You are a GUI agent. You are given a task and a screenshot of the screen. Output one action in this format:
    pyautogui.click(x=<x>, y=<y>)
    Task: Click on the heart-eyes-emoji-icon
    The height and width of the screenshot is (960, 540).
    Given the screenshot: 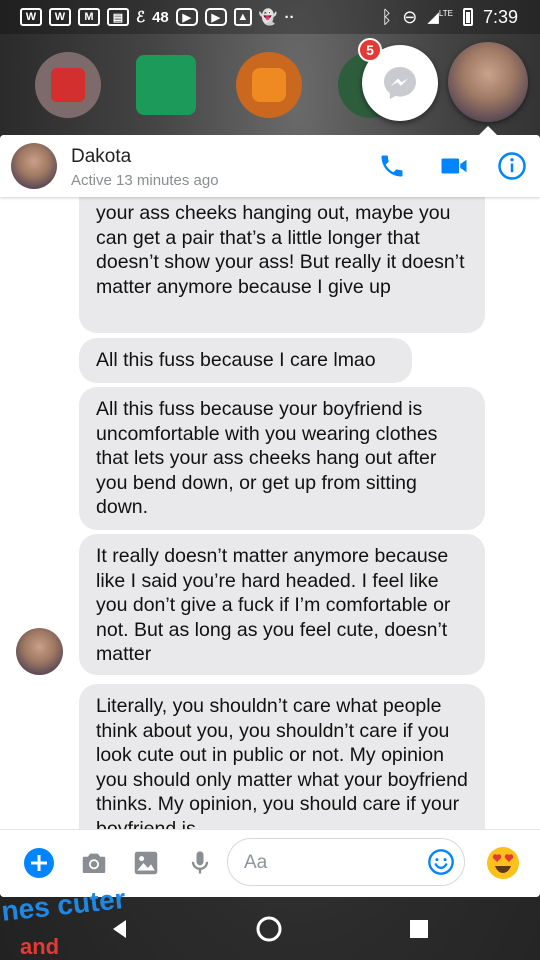 What is the action you would take?
    pyautogui.click(x=503, y=863)
    